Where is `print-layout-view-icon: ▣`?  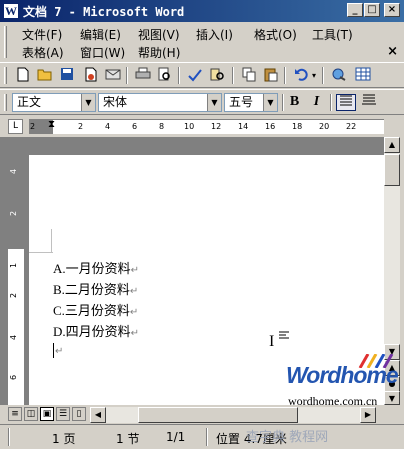 print-layout-view-icon: ▣ is located at coordinates (47, 414).